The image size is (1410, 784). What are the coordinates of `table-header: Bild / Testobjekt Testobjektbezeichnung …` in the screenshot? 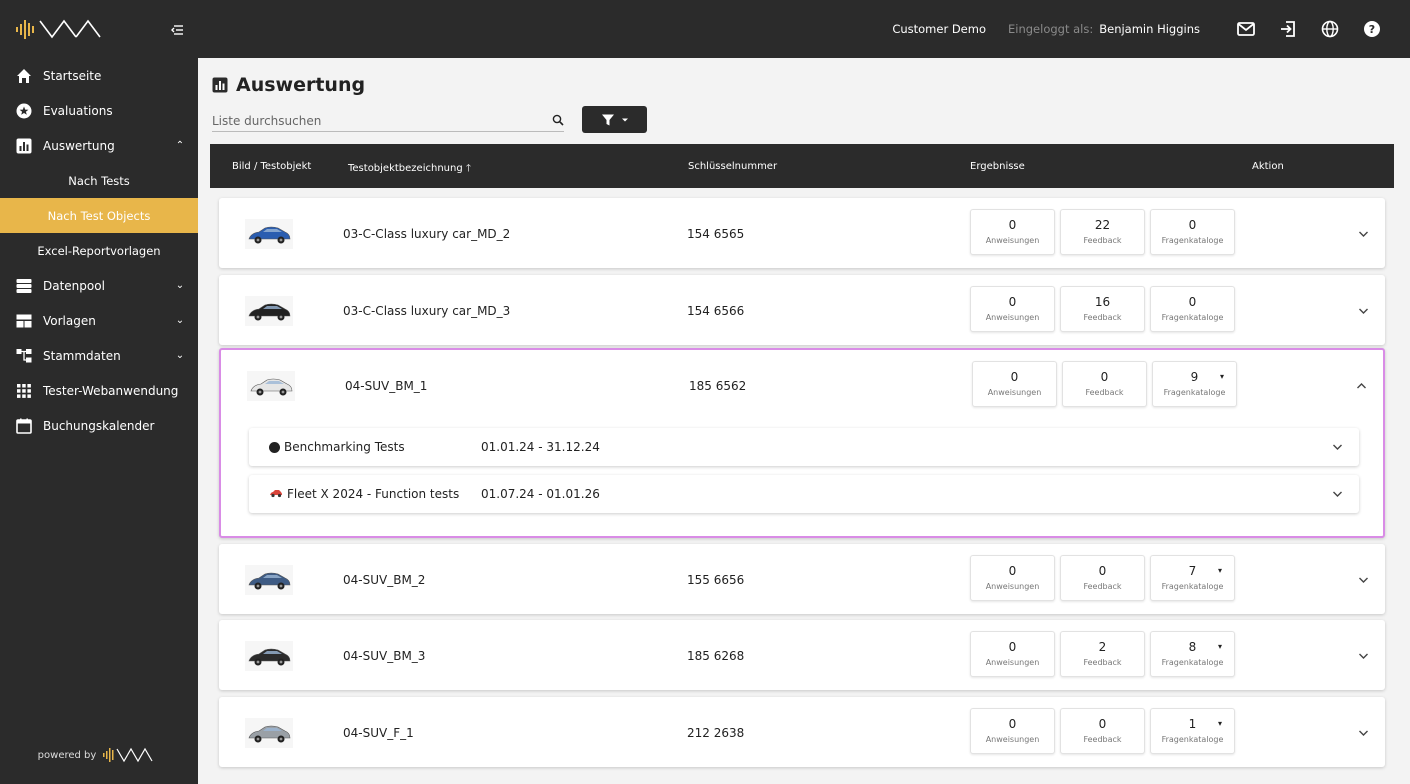 It's located at (802, 166).